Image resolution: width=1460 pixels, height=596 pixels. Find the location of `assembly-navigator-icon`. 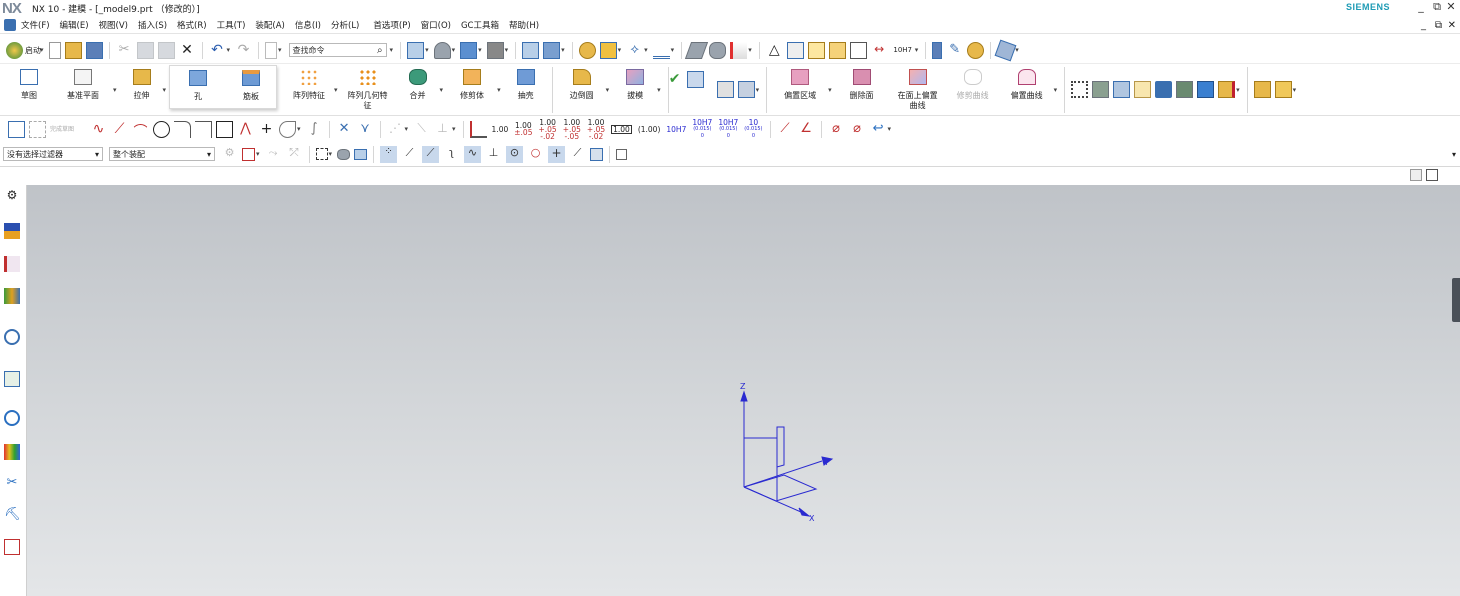

assembly-navigator-icon is located at coordinates (12, 231).